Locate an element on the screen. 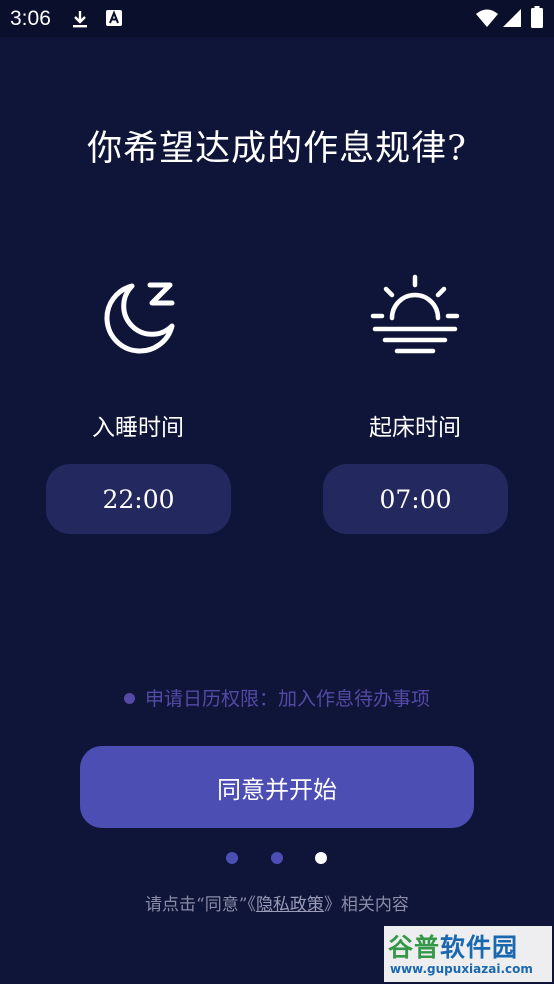 Image resolution: width=554 pixels, height=984 pixels. download-icon is located at coordinates (80, 19).